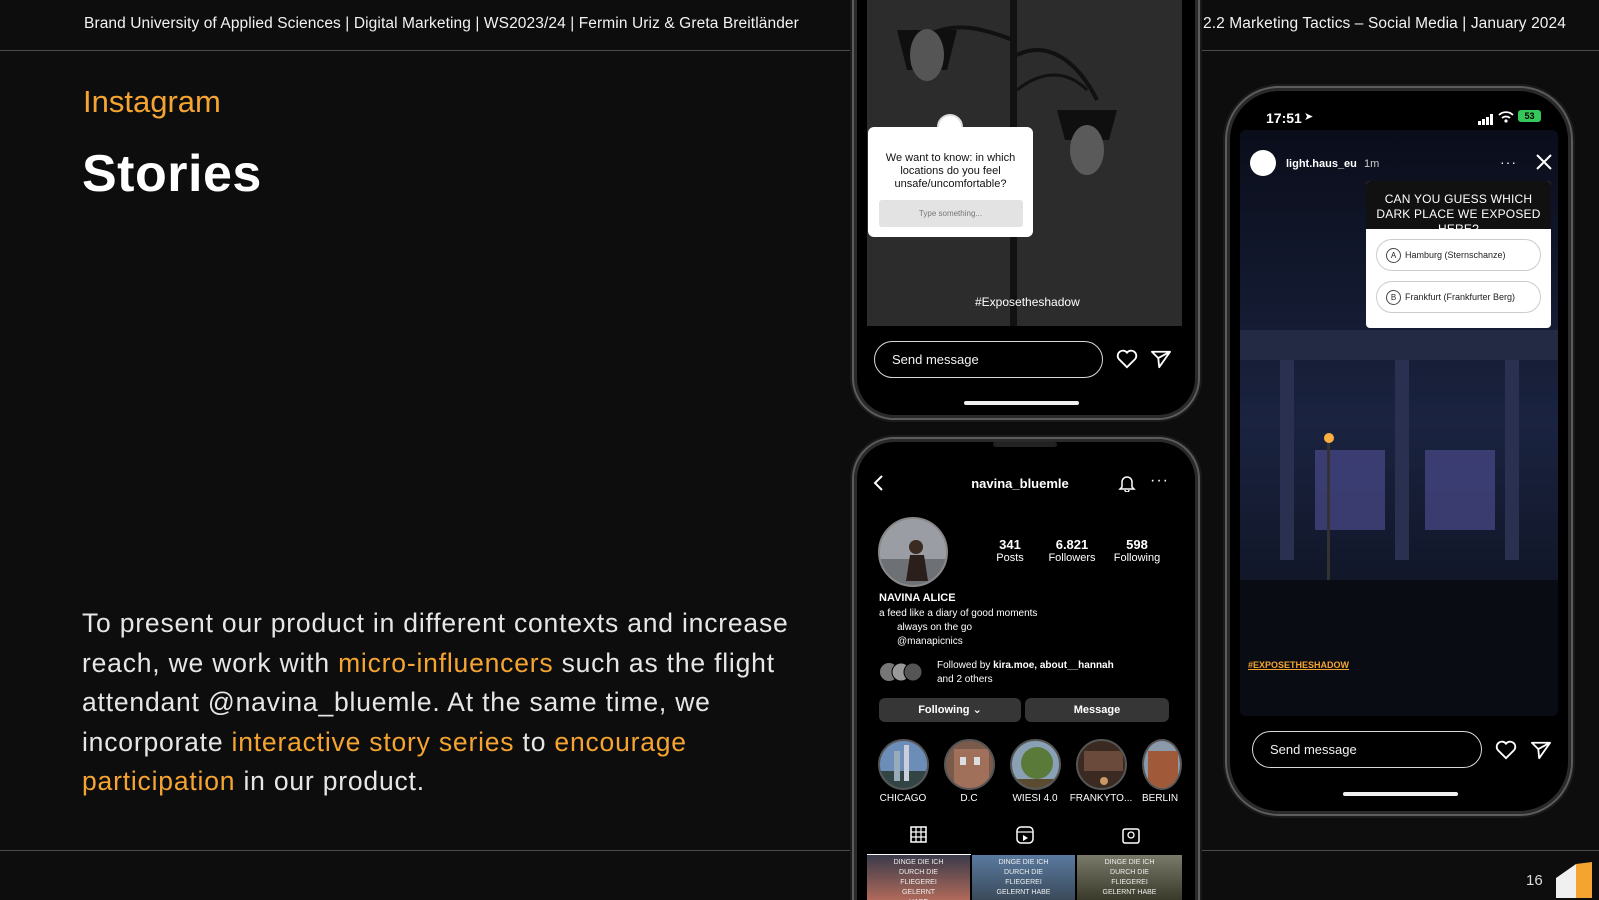 This screenshot has width=1599, height=900. I want to click on highlight-dc, so click(969, 764).